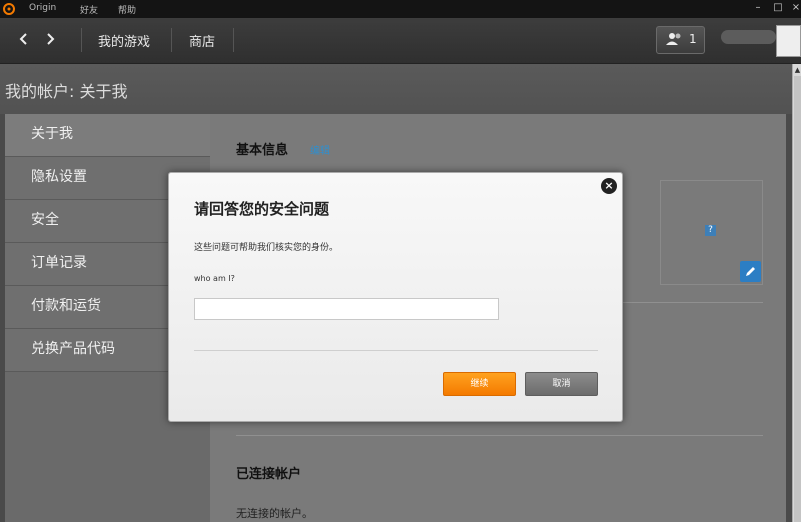 Image resolution: width=801 pixels, height=522 pixels. What do you see at coordinates (24, 39) in the screenshot?
I see `back-arrow-icon` at bounding box center [24, 39].